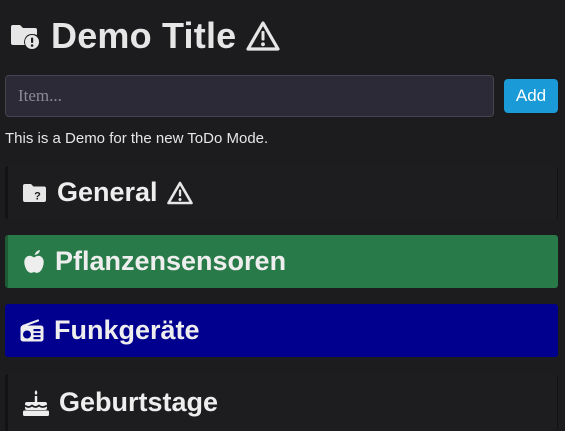 This screenshot has width=565, height=431. What do you see at coordinates (531, 96) in the screenshot?
I see `add-button: Add` at bounding box center [531, 96].